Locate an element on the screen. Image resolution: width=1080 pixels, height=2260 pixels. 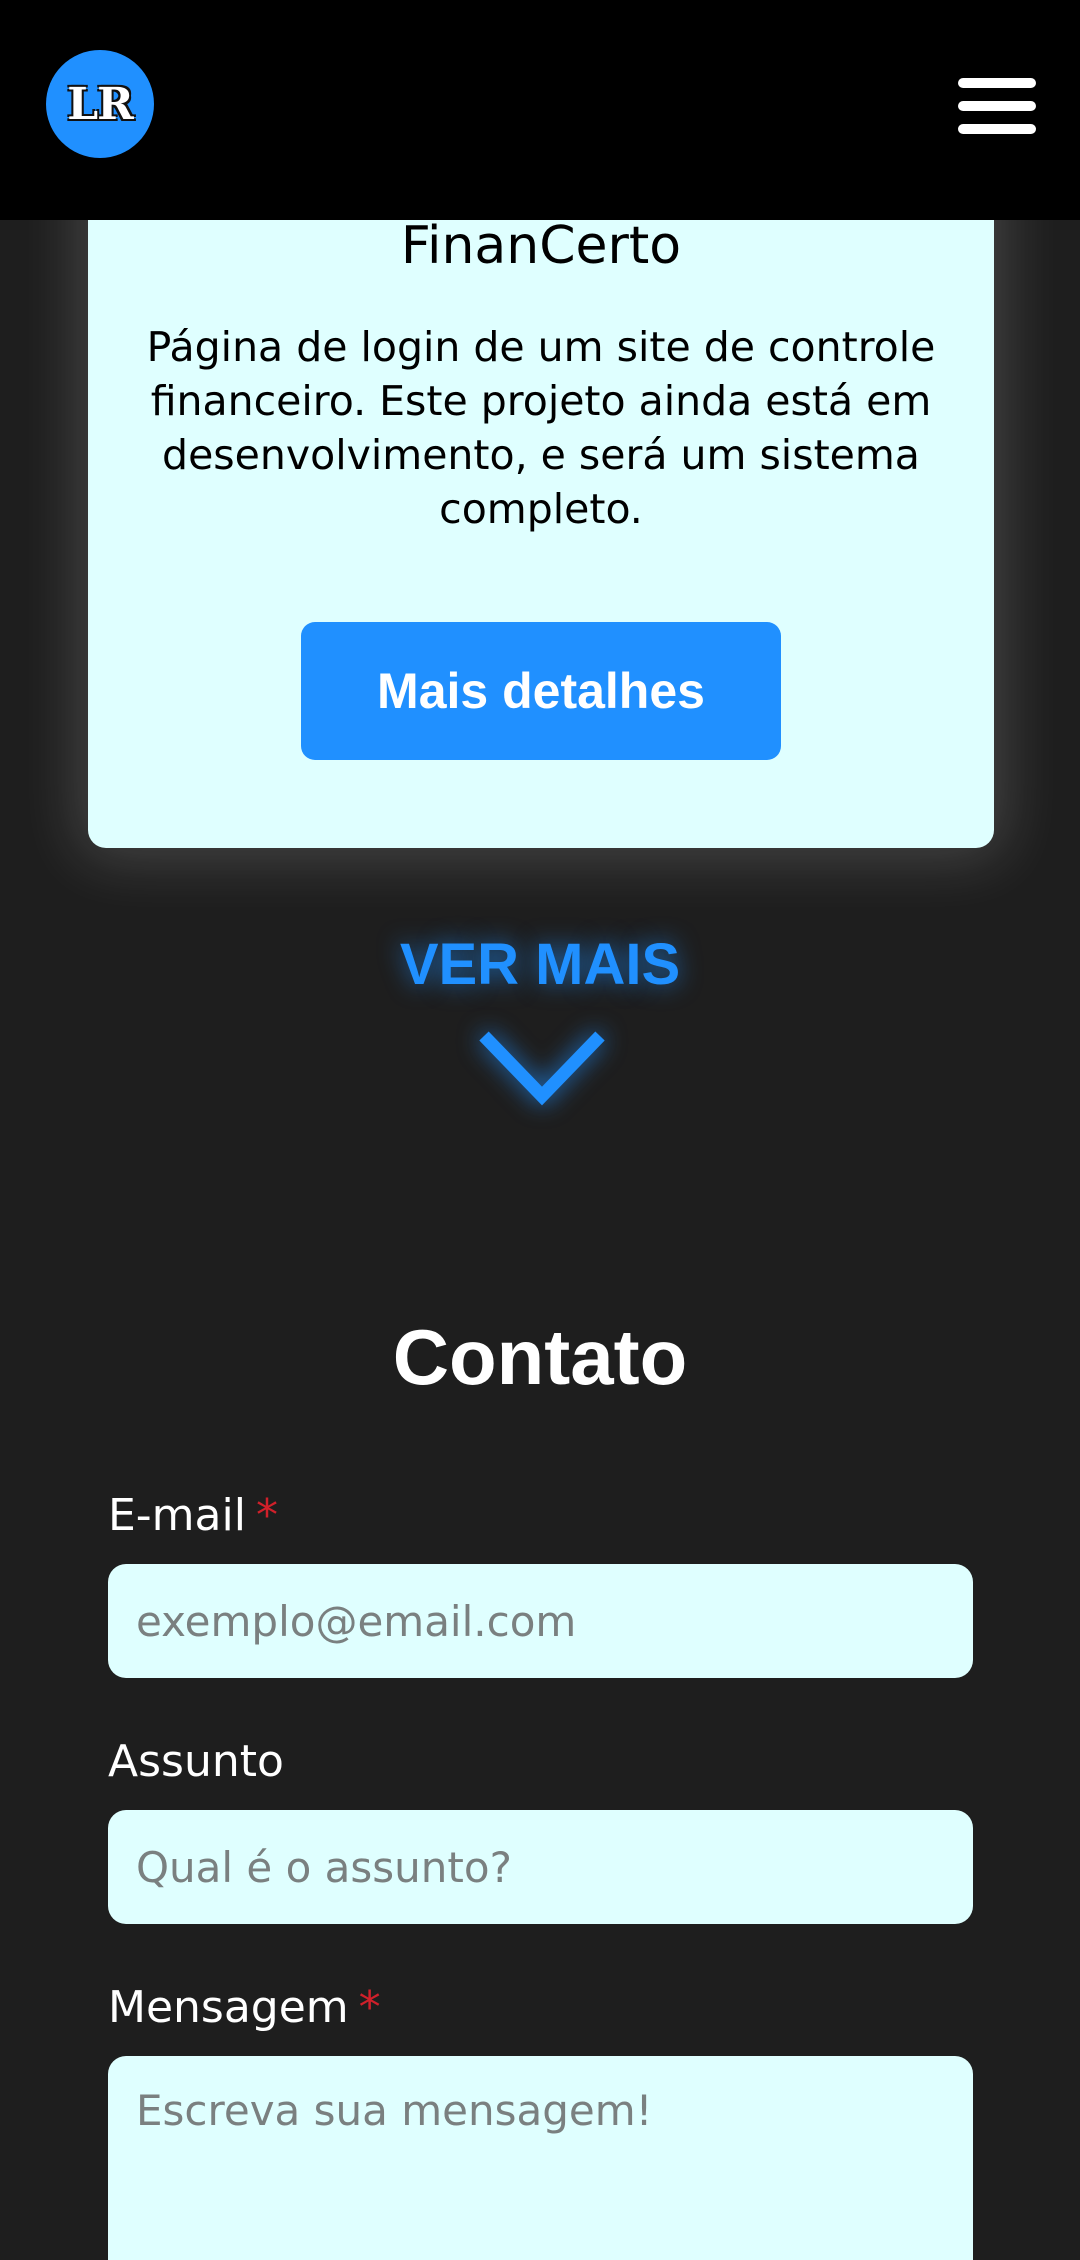
top-header: LR is located at coordinates (540, 110).